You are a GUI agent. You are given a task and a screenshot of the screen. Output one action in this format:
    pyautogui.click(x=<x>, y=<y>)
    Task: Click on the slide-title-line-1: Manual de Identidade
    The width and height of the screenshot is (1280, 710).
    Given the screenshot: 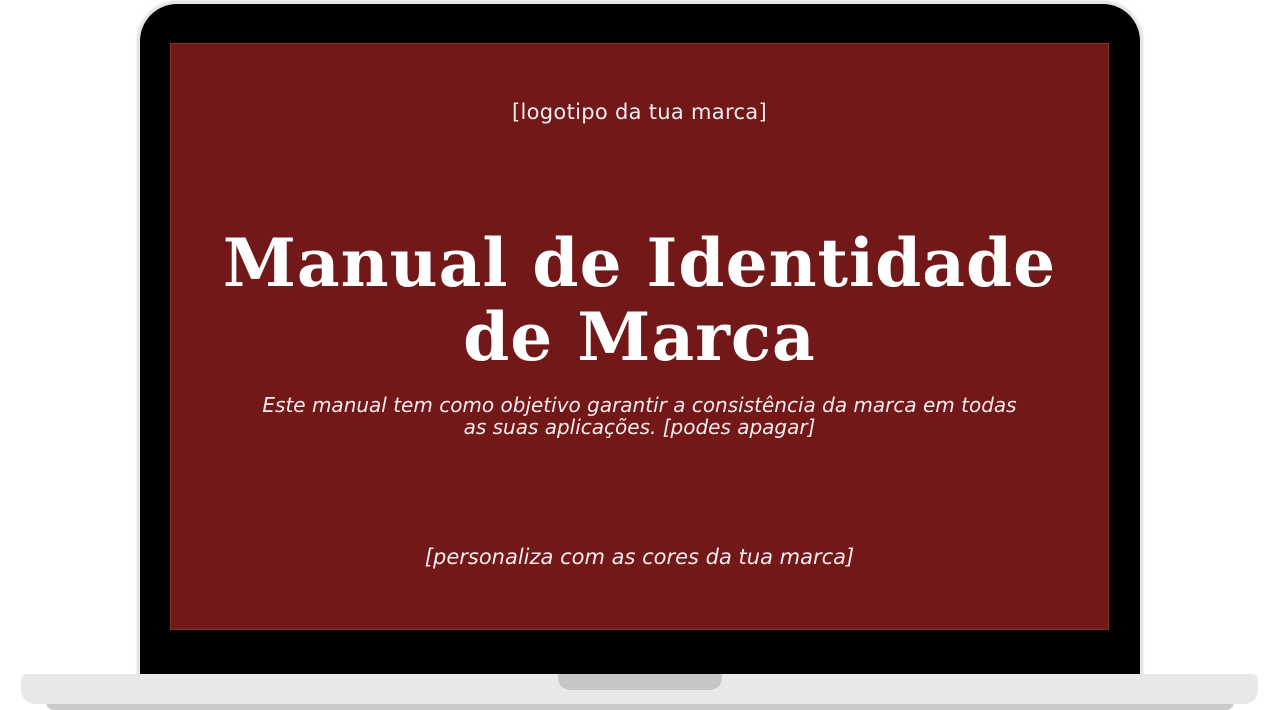 What is the action you would take?
    pyautogui.click(x=639, y=263)
    